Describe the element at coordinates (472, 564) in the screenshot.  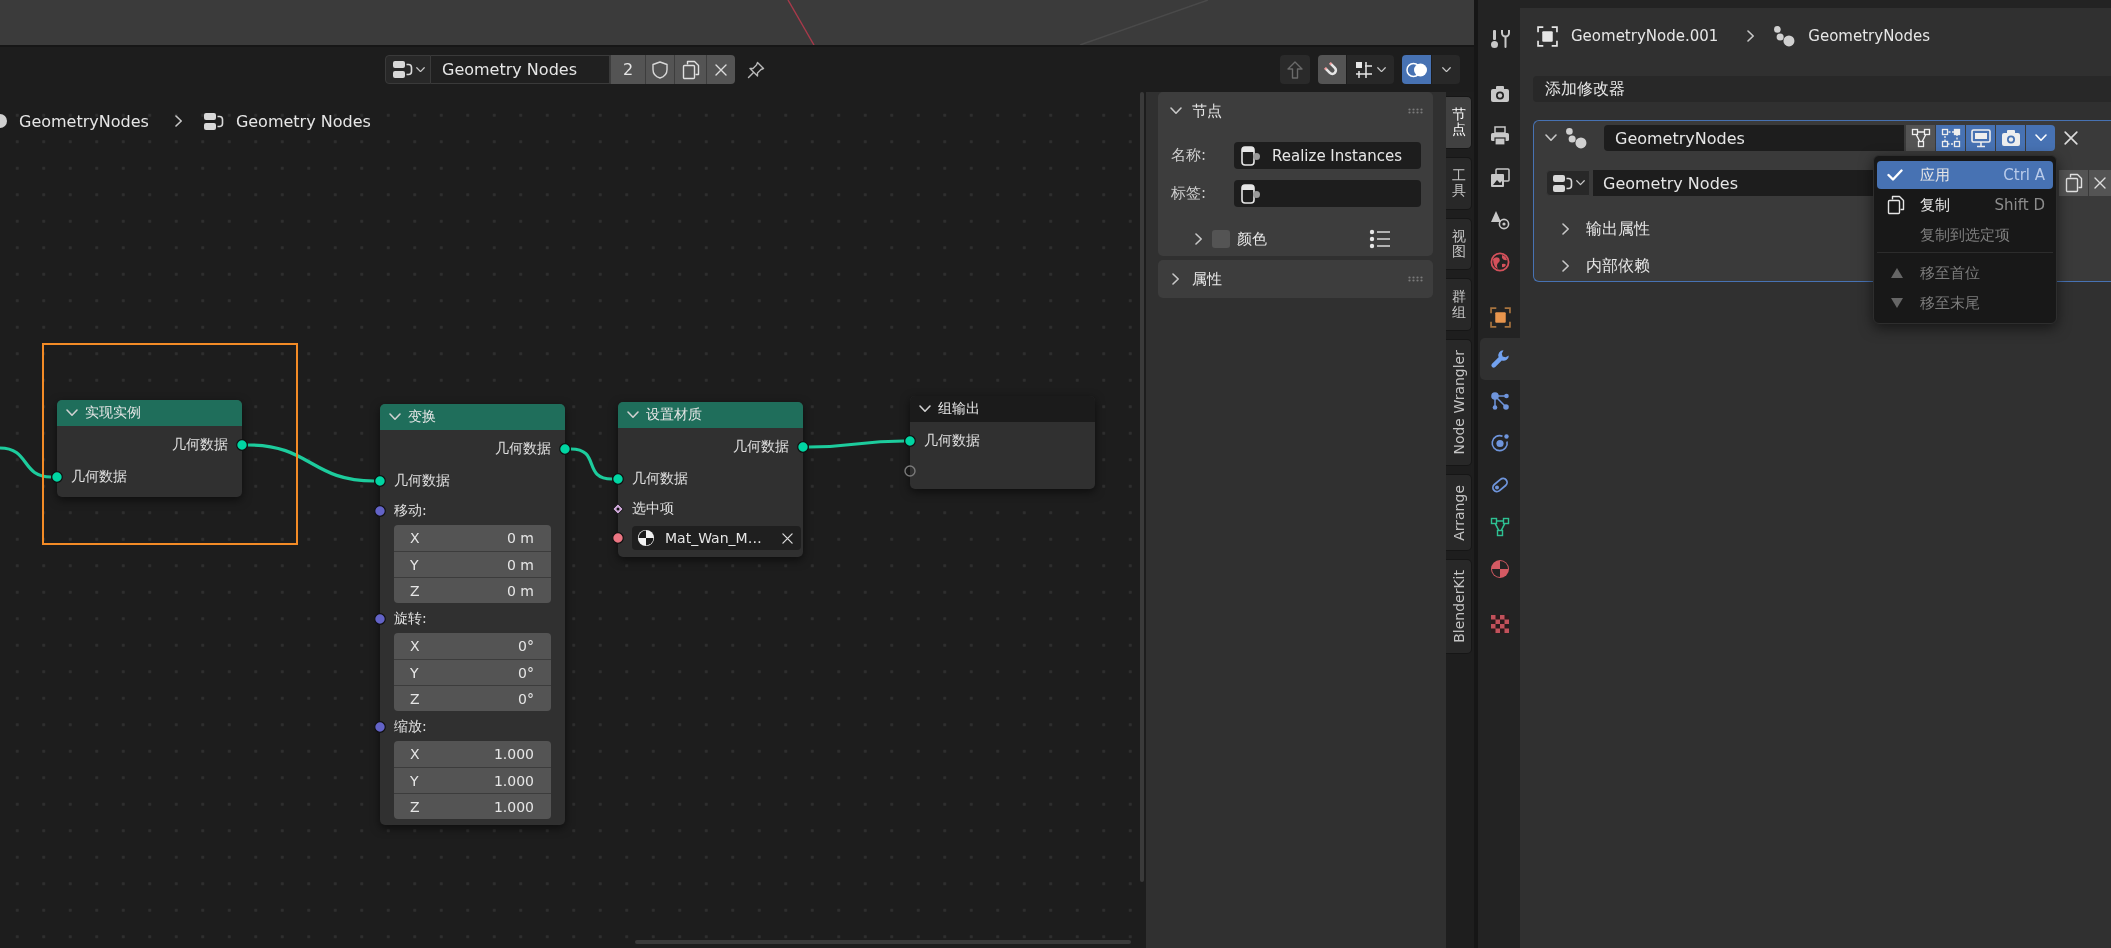
I see `number-field: Y 0 m` at that location.